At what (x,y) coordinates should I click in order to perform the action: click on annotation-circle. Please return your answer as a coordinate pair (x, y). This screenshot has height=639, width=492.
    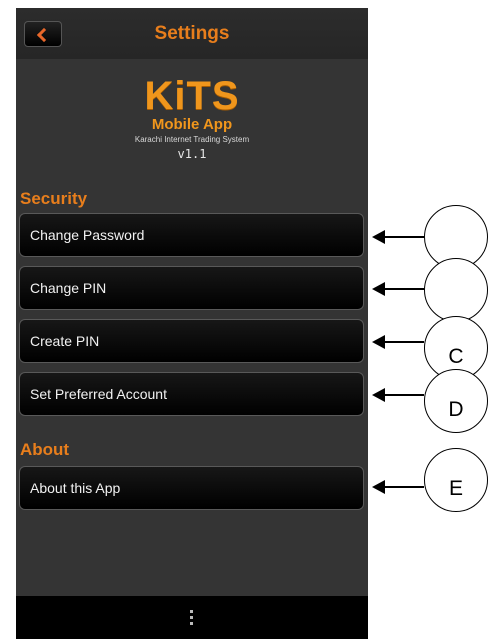
    Looking at the image, I should click on (456, 290).